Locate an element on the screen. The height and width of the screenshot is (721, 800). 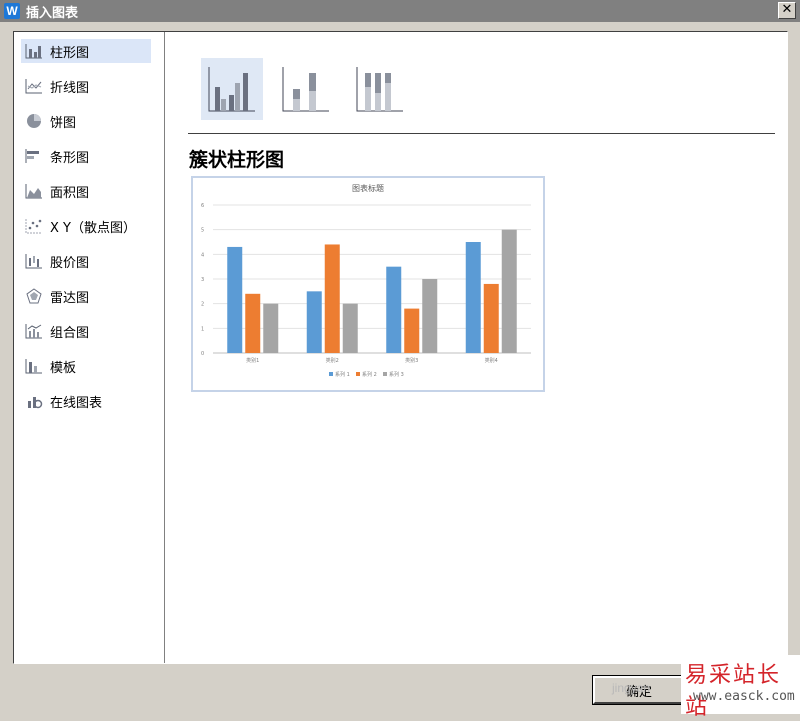
watermark-url: www.easck.com is located at coordinates (744, 696).